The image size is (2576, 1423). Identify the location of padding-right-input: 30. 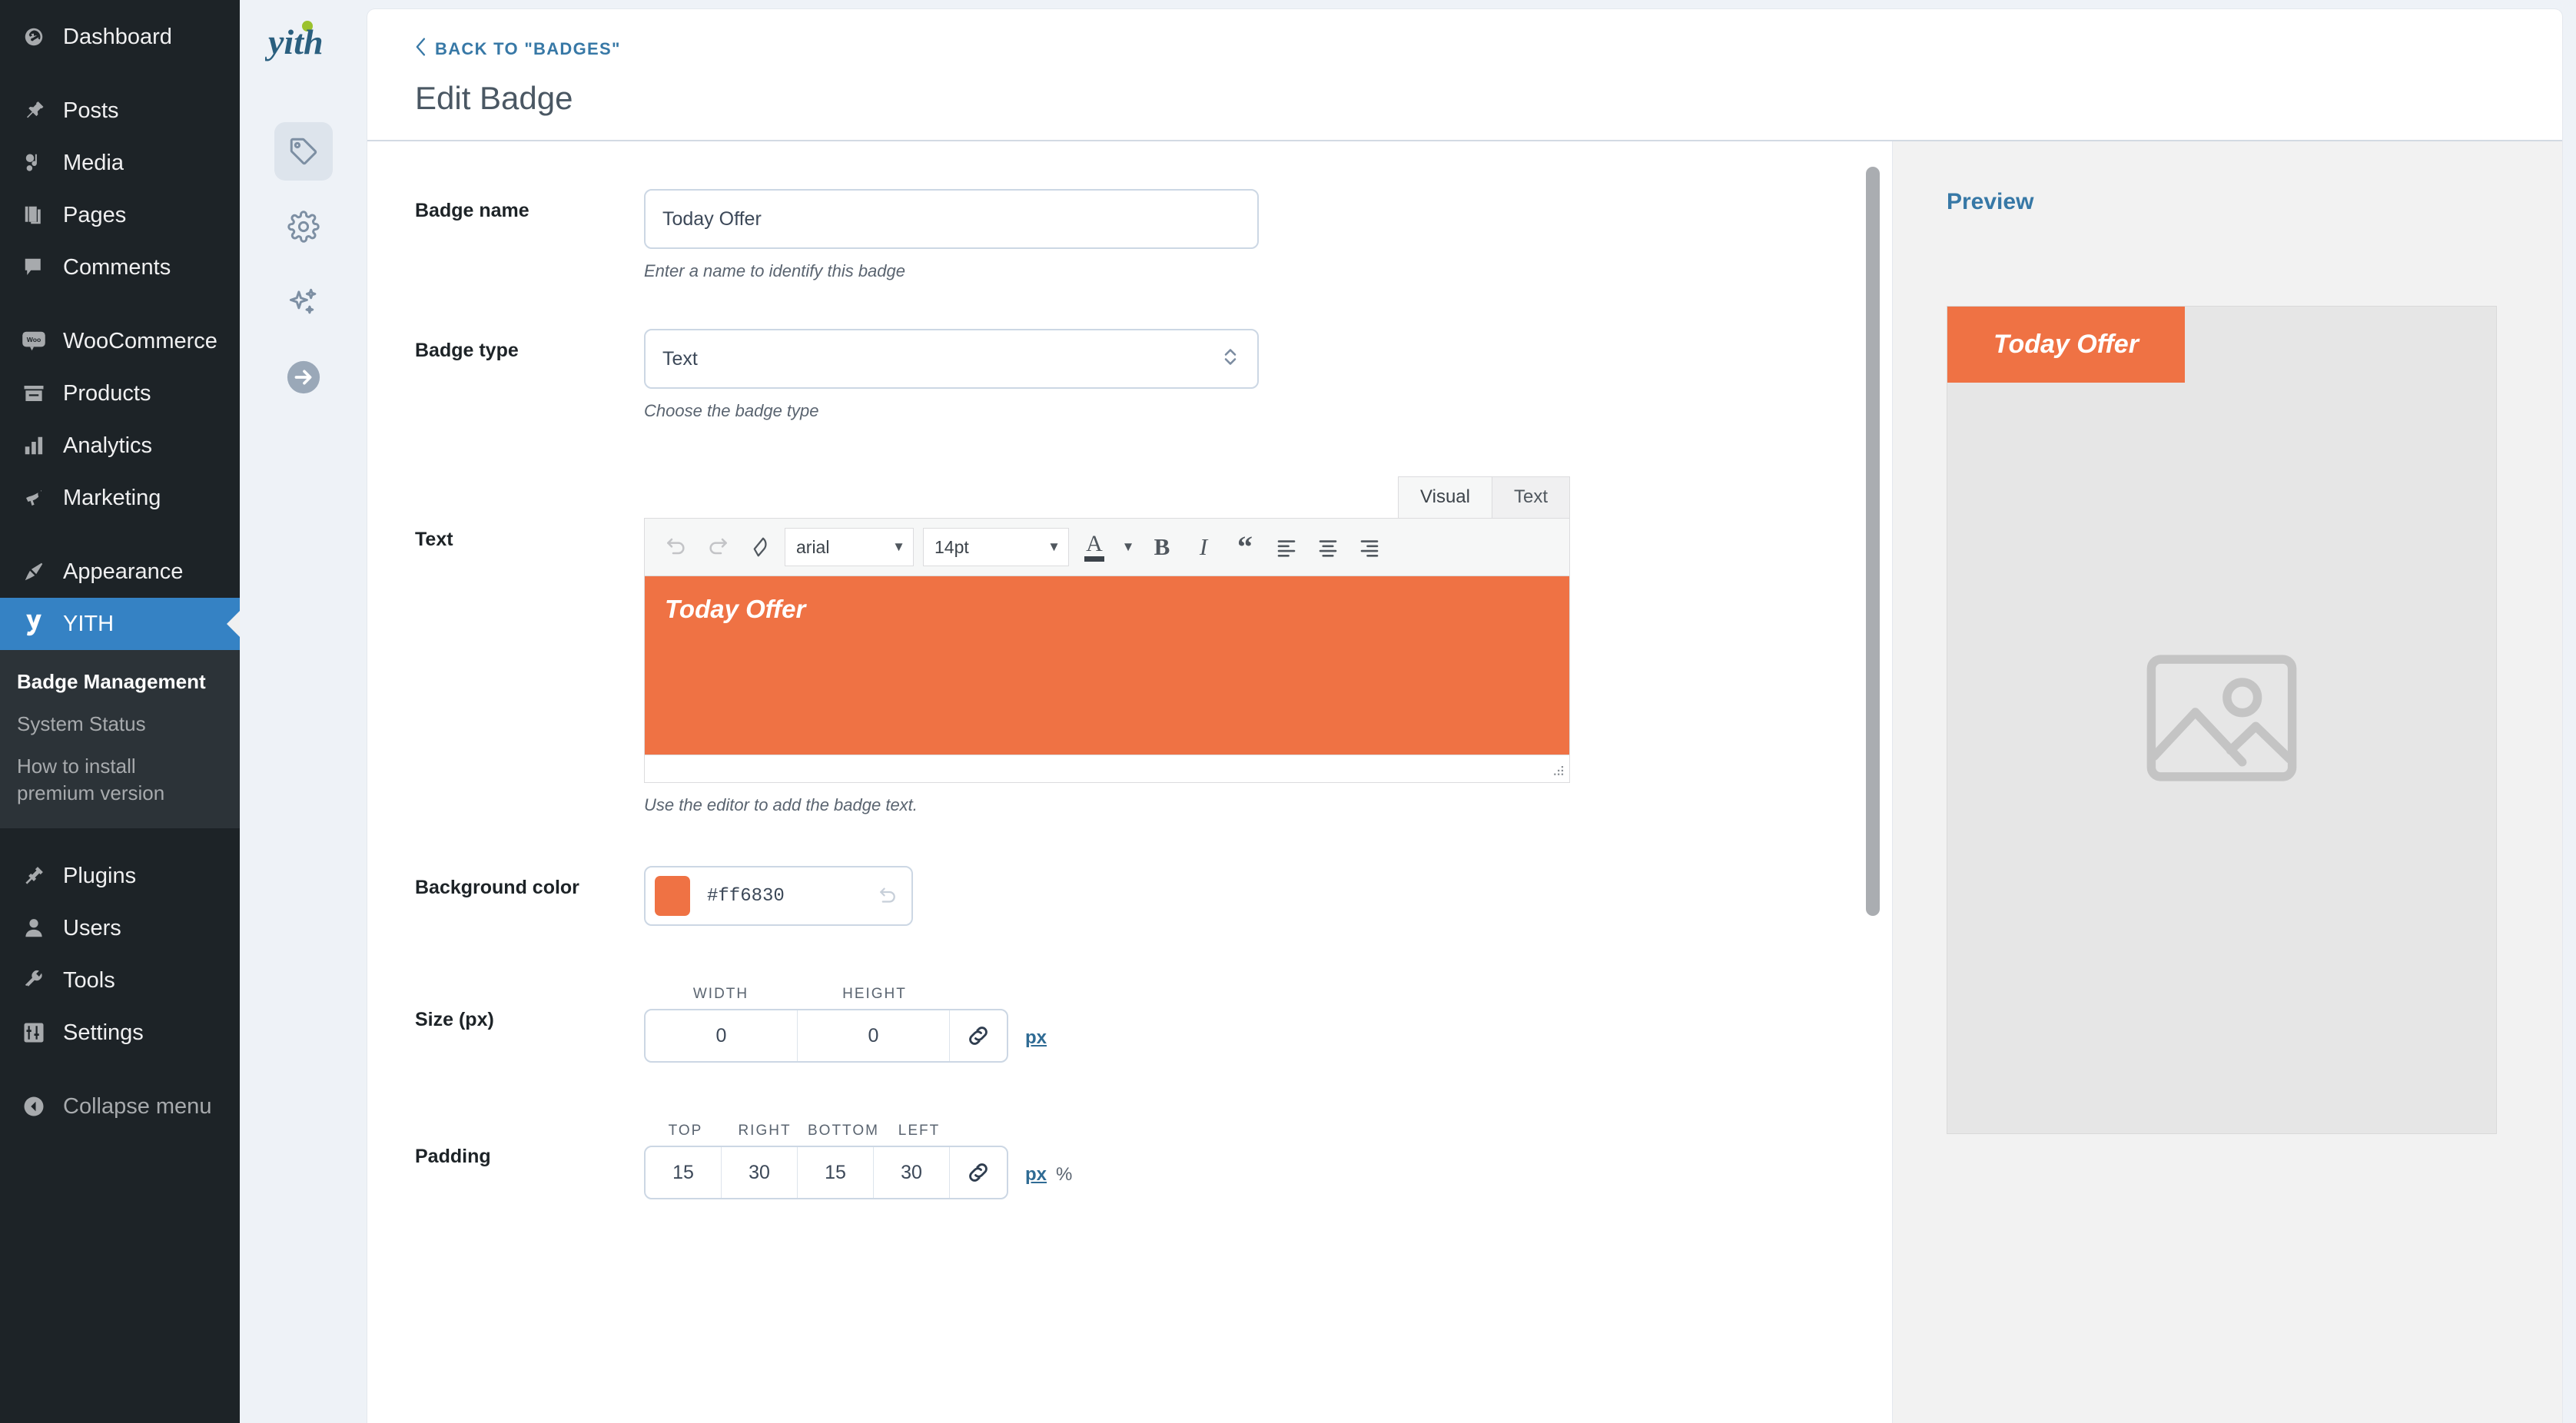
(760, 1173).